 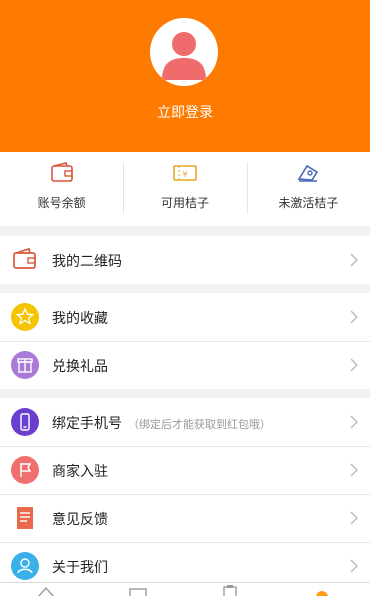 I want to click on stat-available-oranges: ¥ 可用桔子, so click(x=184, y=189).